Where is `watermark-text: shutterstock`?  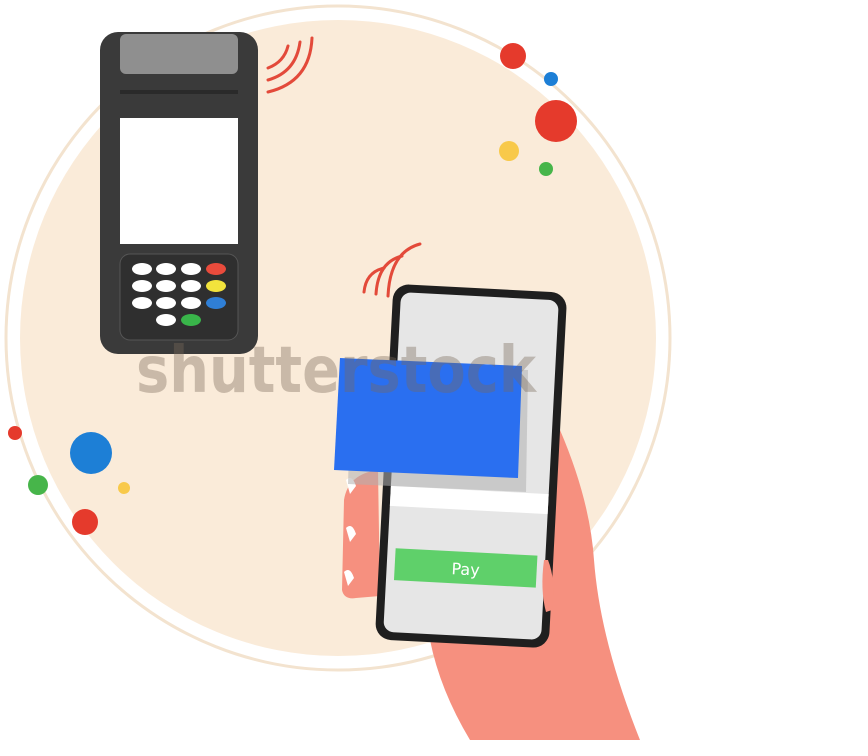 watermark-text: shutterstock is located at coordinates (336, 371).